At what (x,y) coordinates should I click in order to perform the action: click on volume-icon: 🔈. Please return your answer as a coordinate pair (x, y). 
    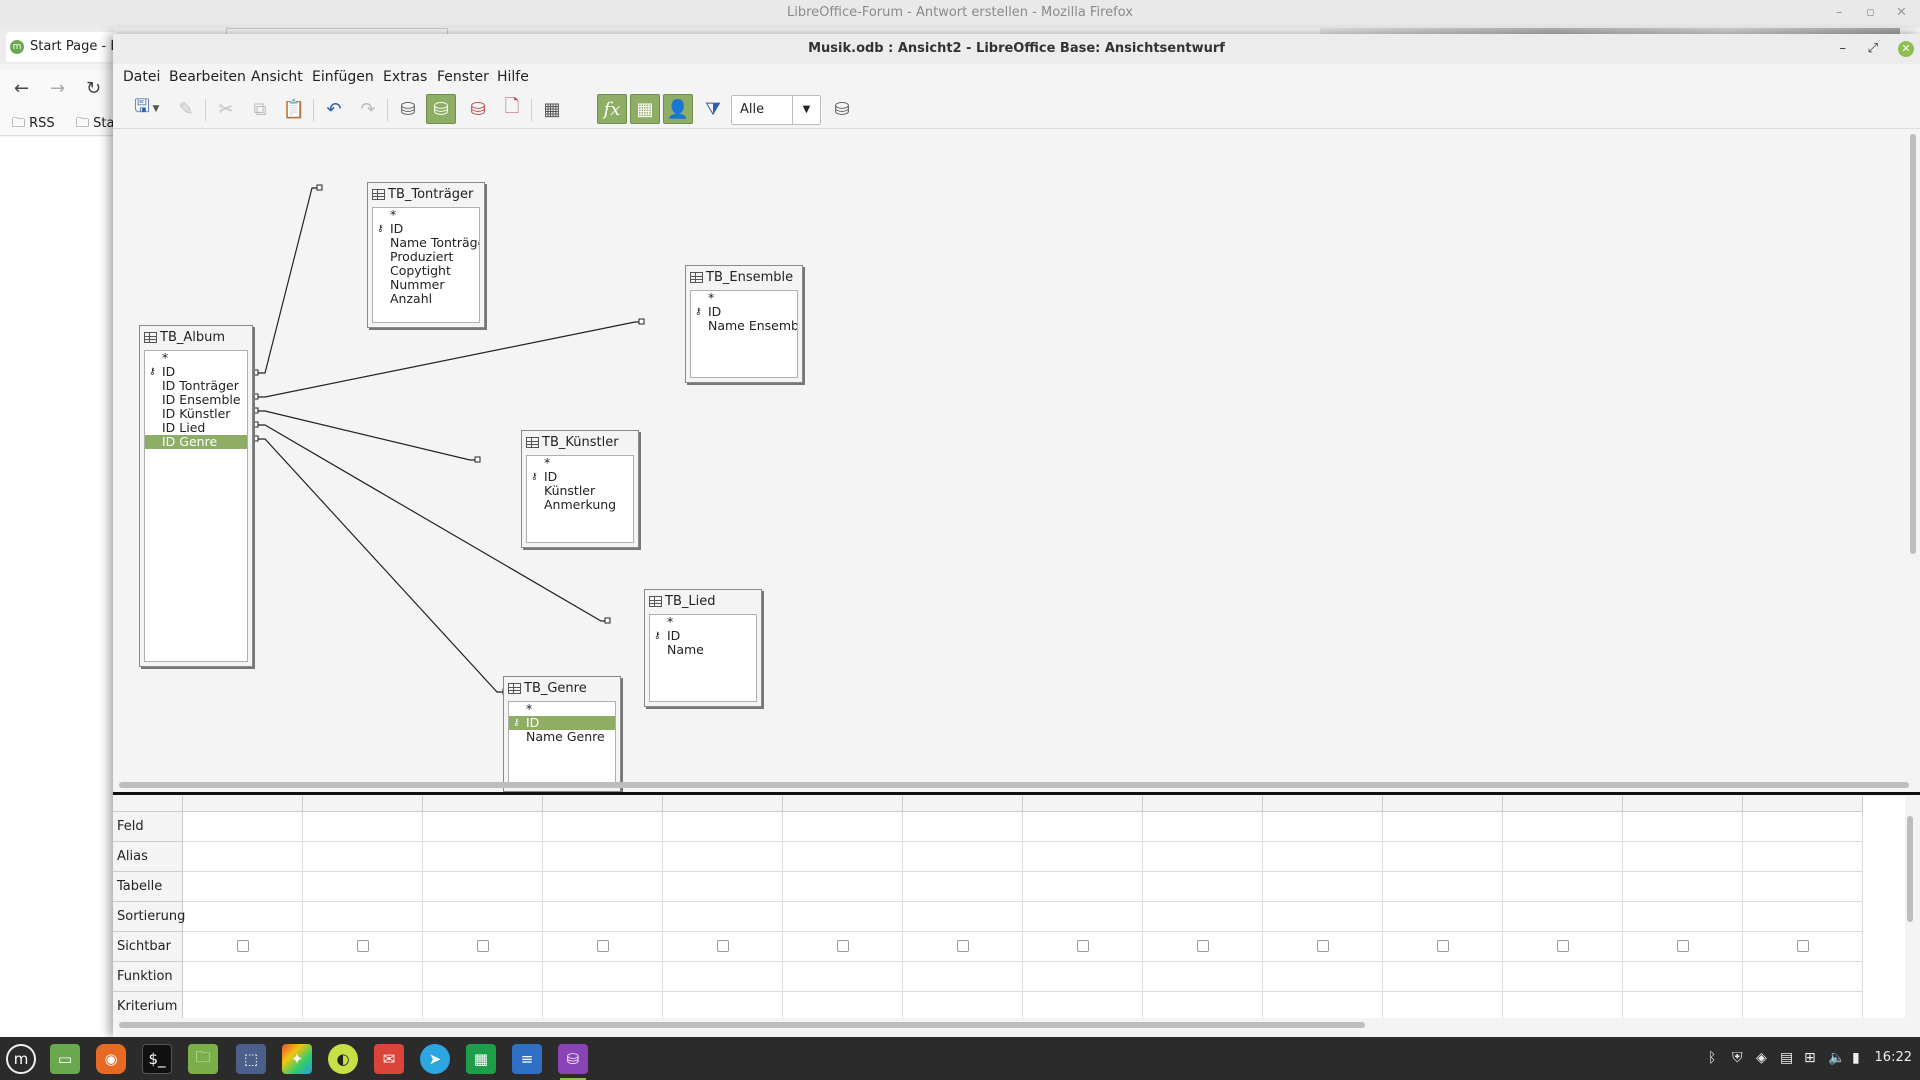
    Looking at the image, I should click on (1836, 1058).